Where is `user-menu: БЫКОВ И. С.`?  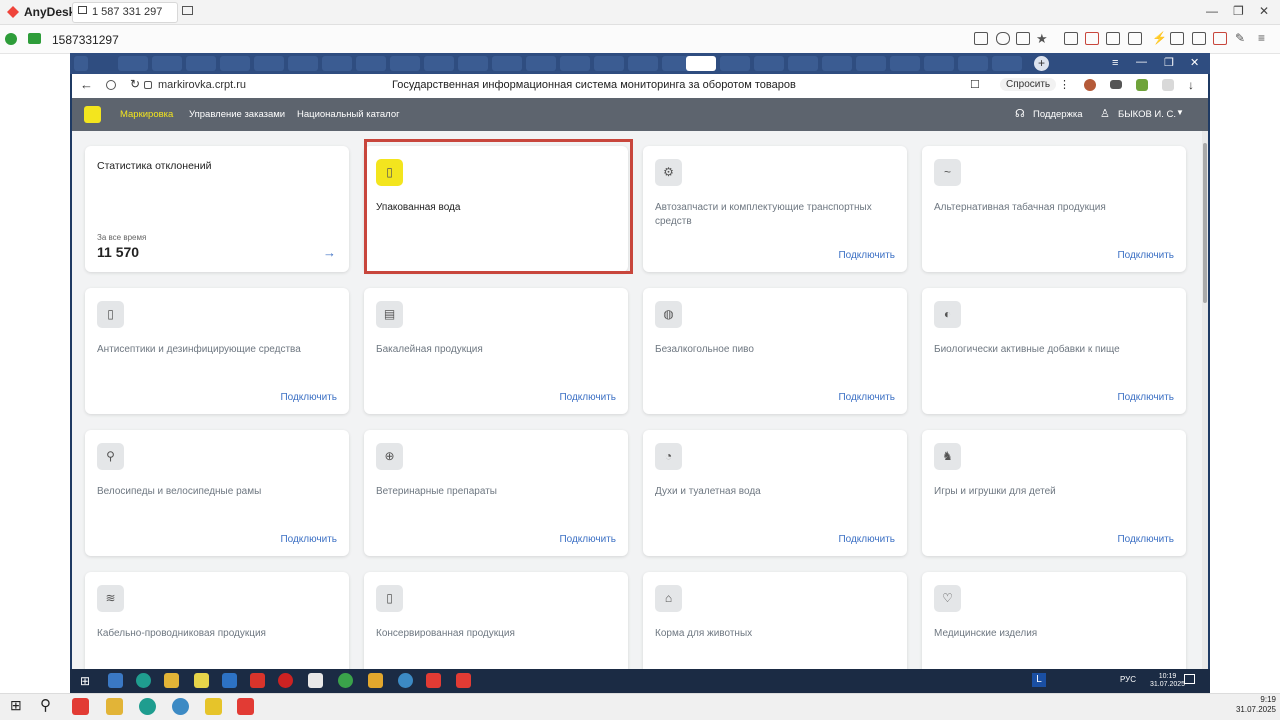 user-menu: БЫКОВ И. С. is located at coordinates (1147, 114).